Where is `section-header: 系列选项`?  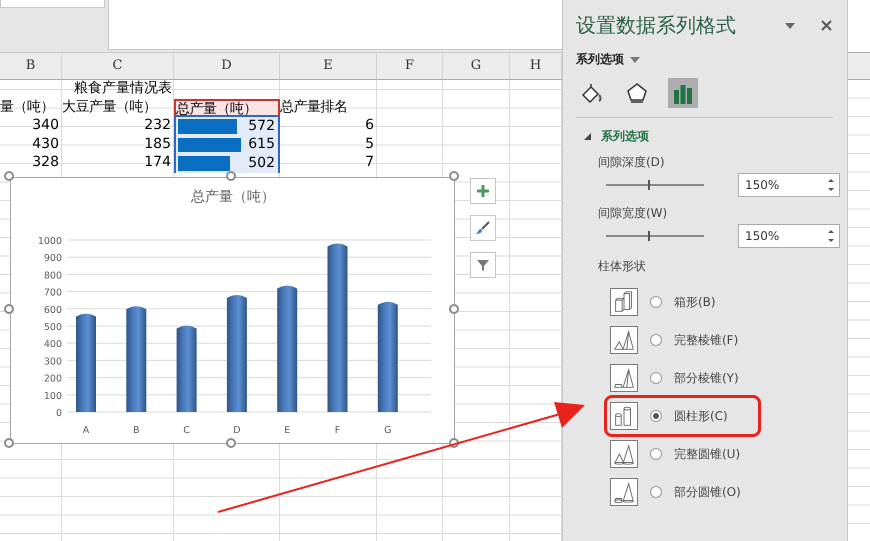 section-header: 系列选项 is located at coordinates (615, 136).